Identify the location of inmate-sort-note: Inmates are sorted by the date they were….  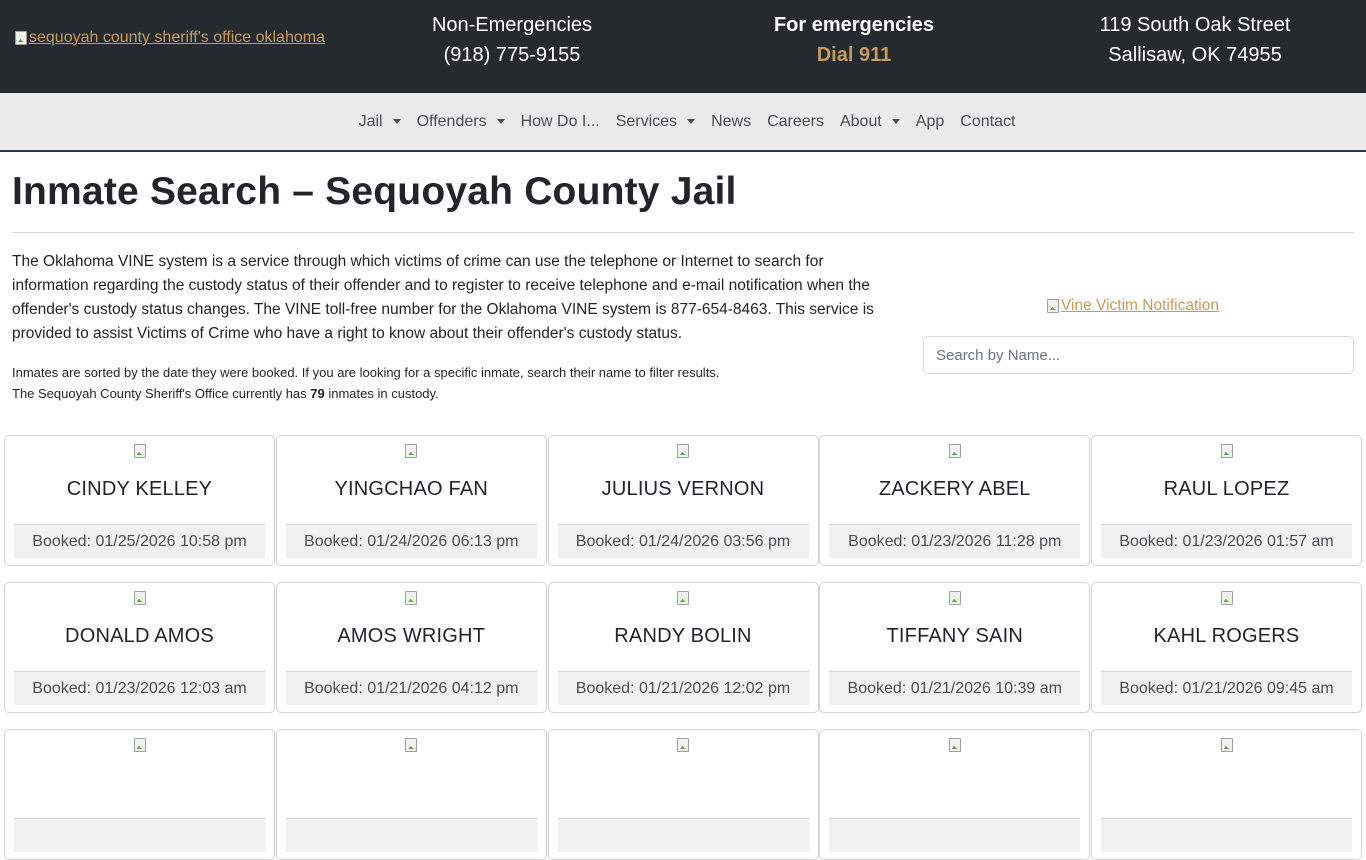
(458, 383).